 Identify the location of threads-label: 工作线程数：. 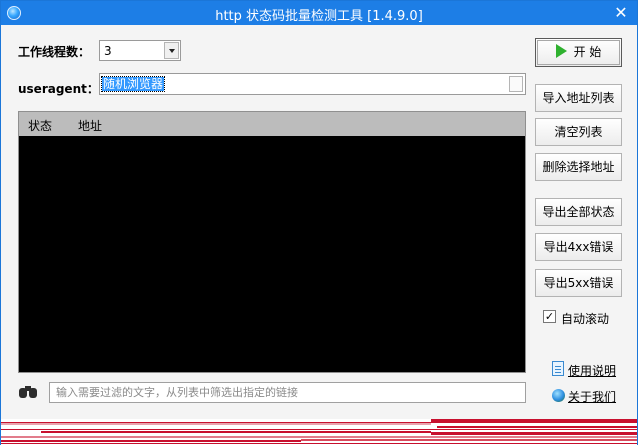
(54, 52).